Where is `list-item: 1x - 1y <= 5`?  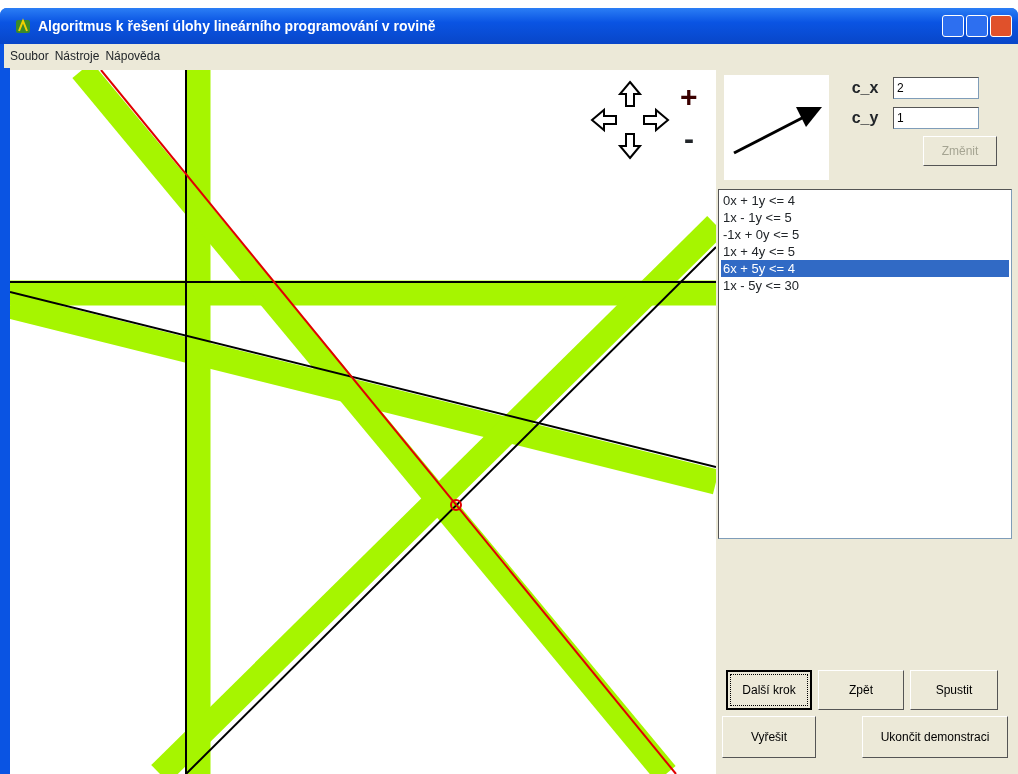
list-item: 1x - 1y <= 5 is located at coordinates (865, 217).